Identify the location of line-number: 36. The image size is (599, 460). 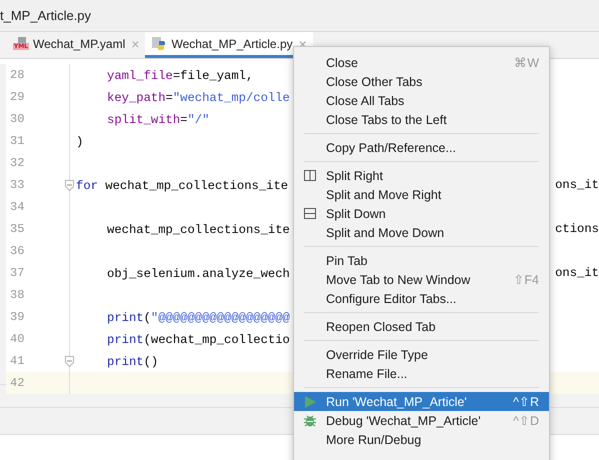
(17, 251).